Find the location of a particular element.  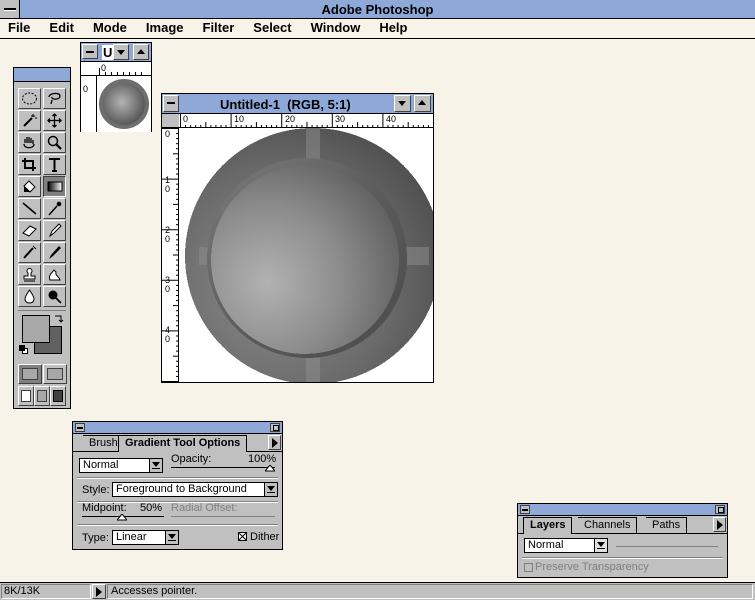

navigator-window: U 0 0 is located at coordinates (116, 87).